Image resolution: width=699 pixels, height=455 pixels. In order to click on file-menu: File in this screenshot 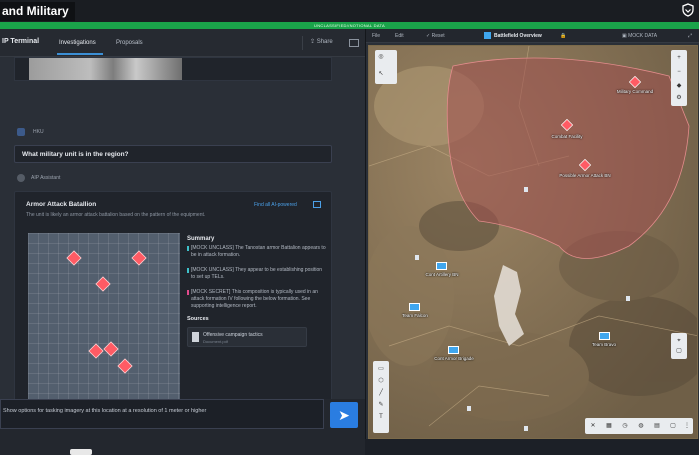, I will do `click(376, 36)`.